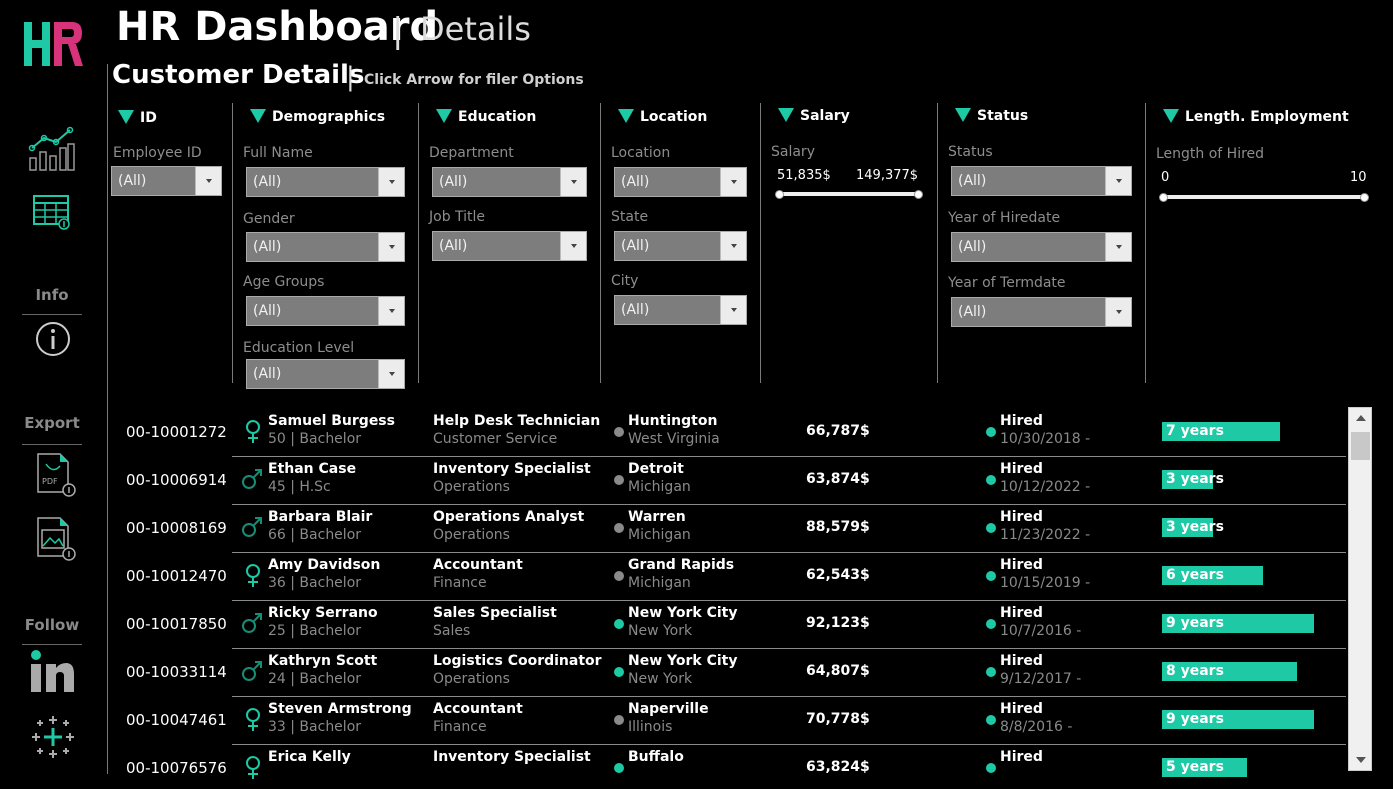 The height and width of the screenshot is (789, 1393). What do you see at coordinates (838, 527) in the screenshot?
I see `salary: 88,579$` at bounding box center [838, 527].